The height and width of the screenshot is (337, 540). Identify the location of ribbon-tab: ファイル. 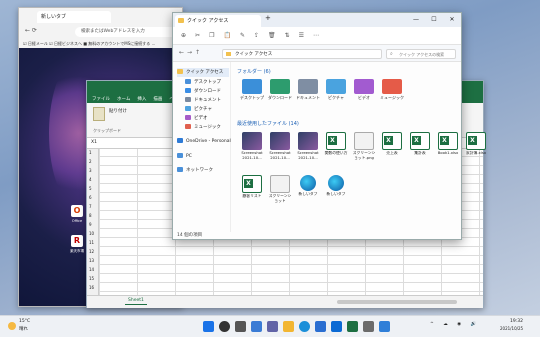
(101, 99).